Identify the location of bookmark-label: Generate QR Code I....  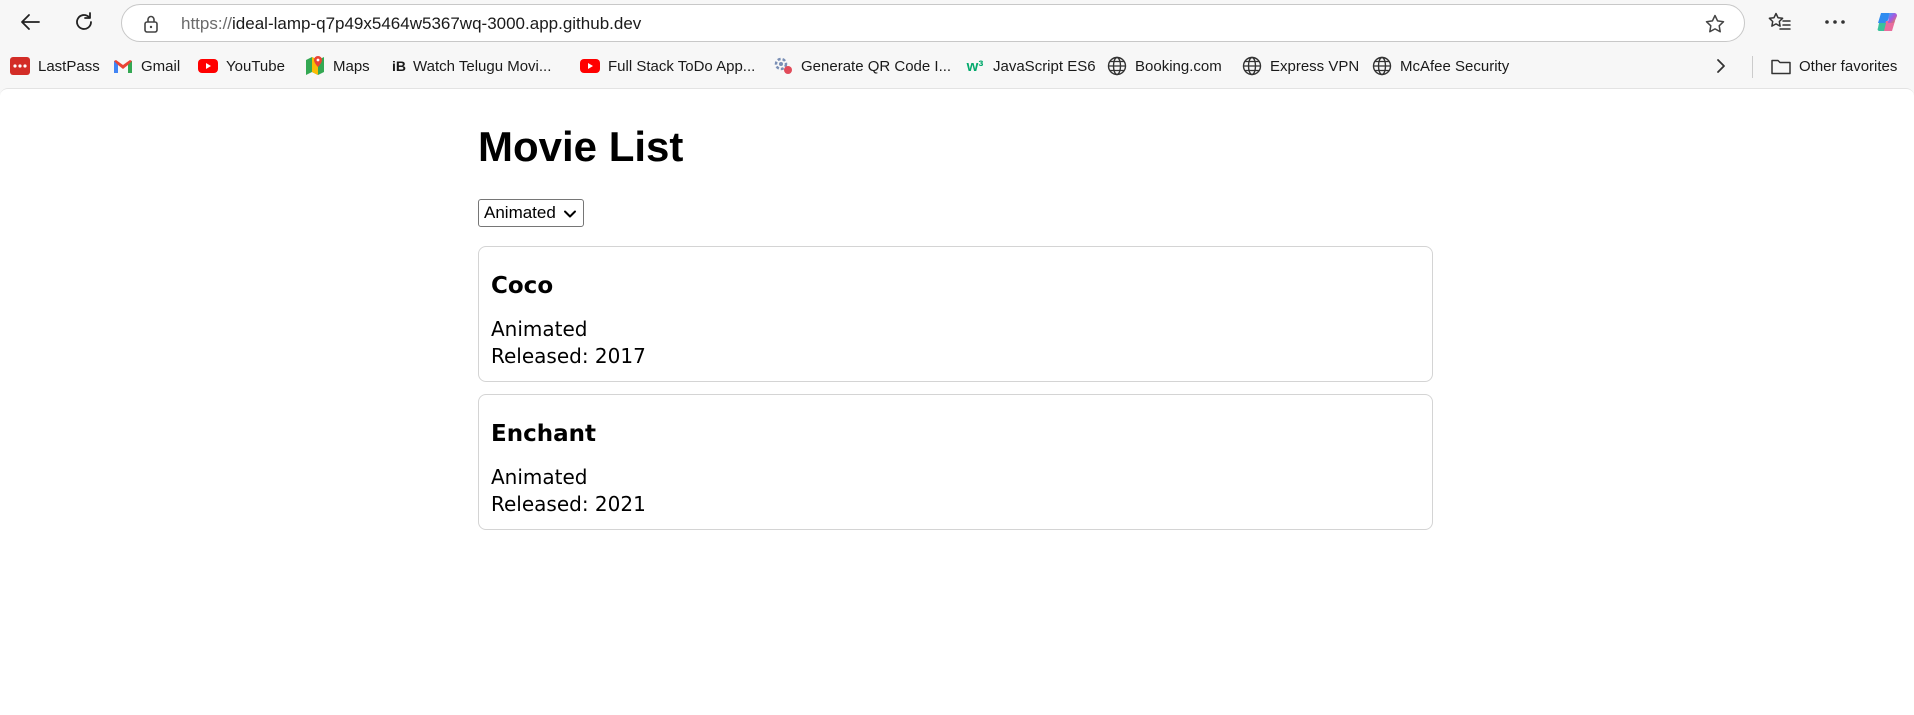
(876, 66).